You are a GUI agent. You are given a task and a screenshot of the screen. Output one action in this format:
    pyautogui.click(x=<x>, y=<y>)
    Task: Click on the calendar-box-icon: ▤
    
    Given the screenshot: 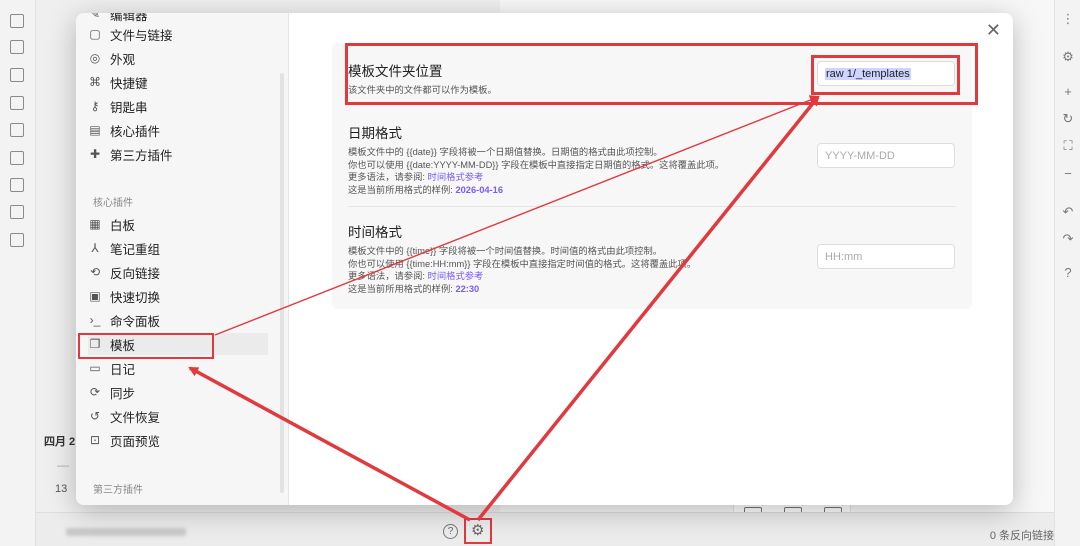 What is the action you would take?
    pyautogui.click(x=95, y=130)
    